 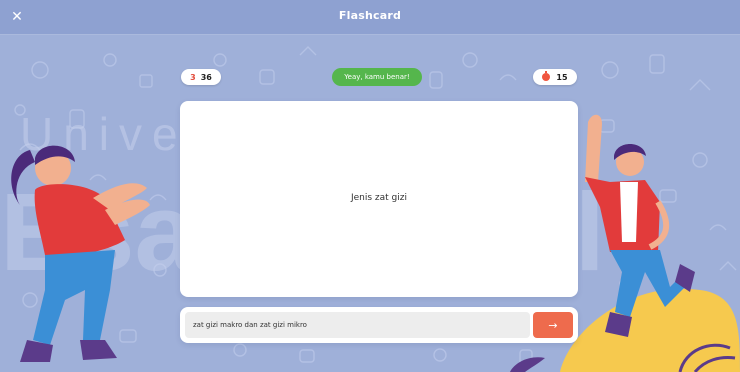 I want to click on total-count: 36, so click(x=206, y=77).